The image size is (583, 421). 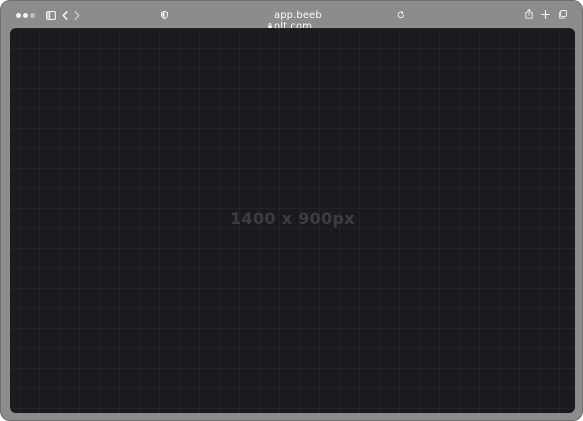 I want to click on sidebar-icon, so click(x=51, y=15).